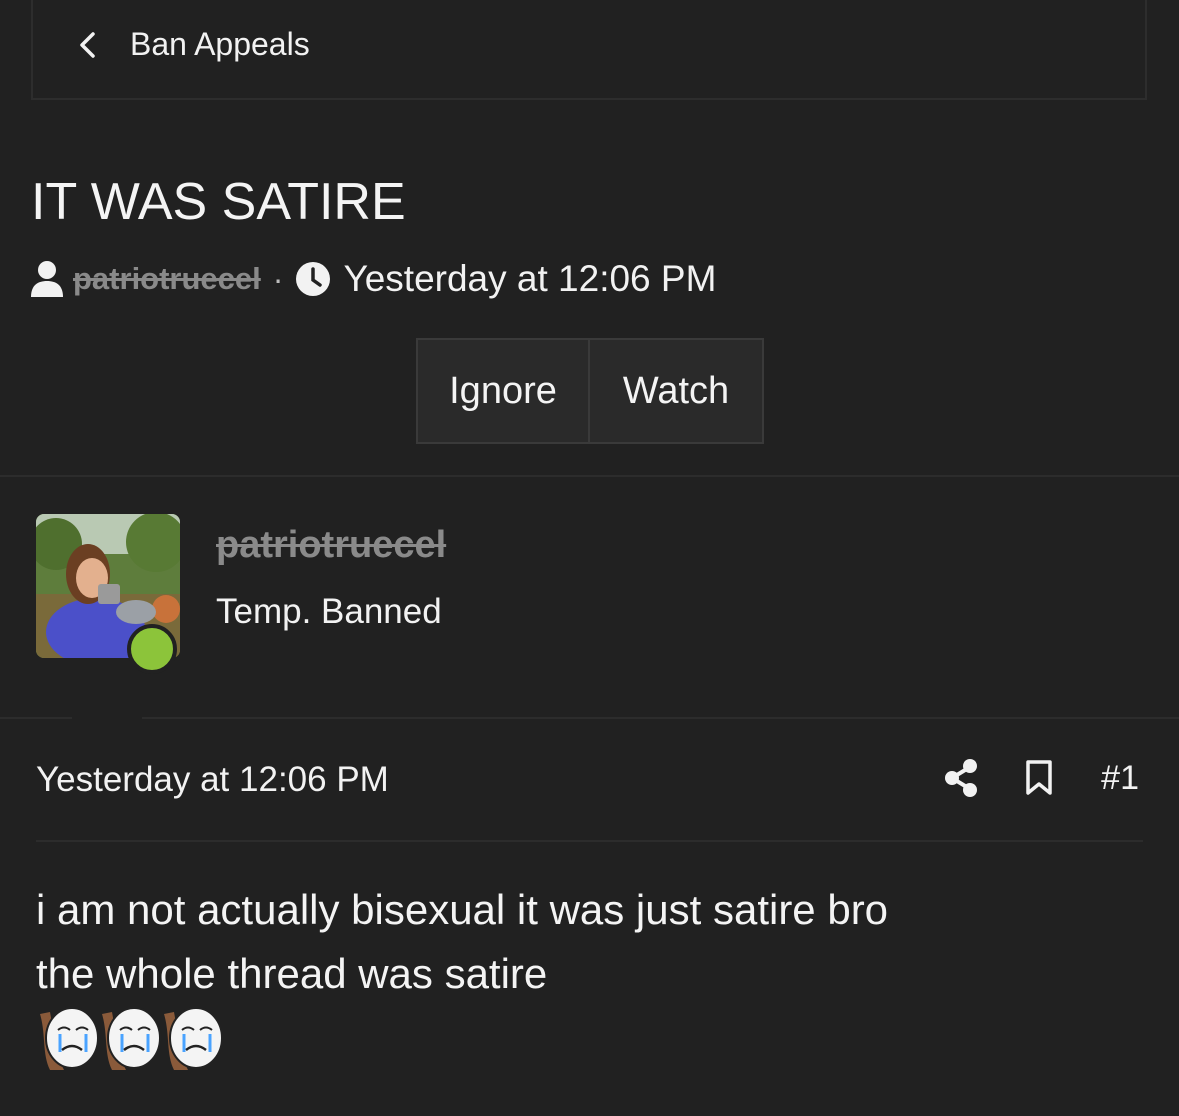  I want to click on post-body-line: the whole thread was satire, so click(292, 973).